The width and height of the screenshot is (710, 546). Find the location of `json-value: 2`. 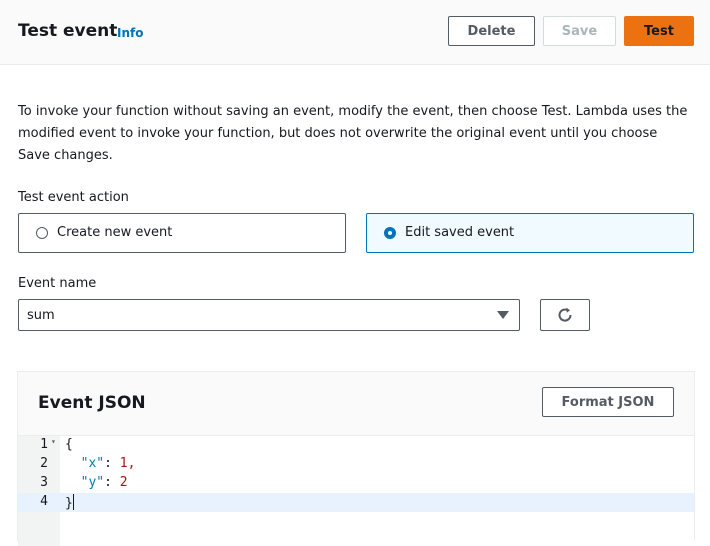

json-value: 2 is located at coordinates (123, 482).